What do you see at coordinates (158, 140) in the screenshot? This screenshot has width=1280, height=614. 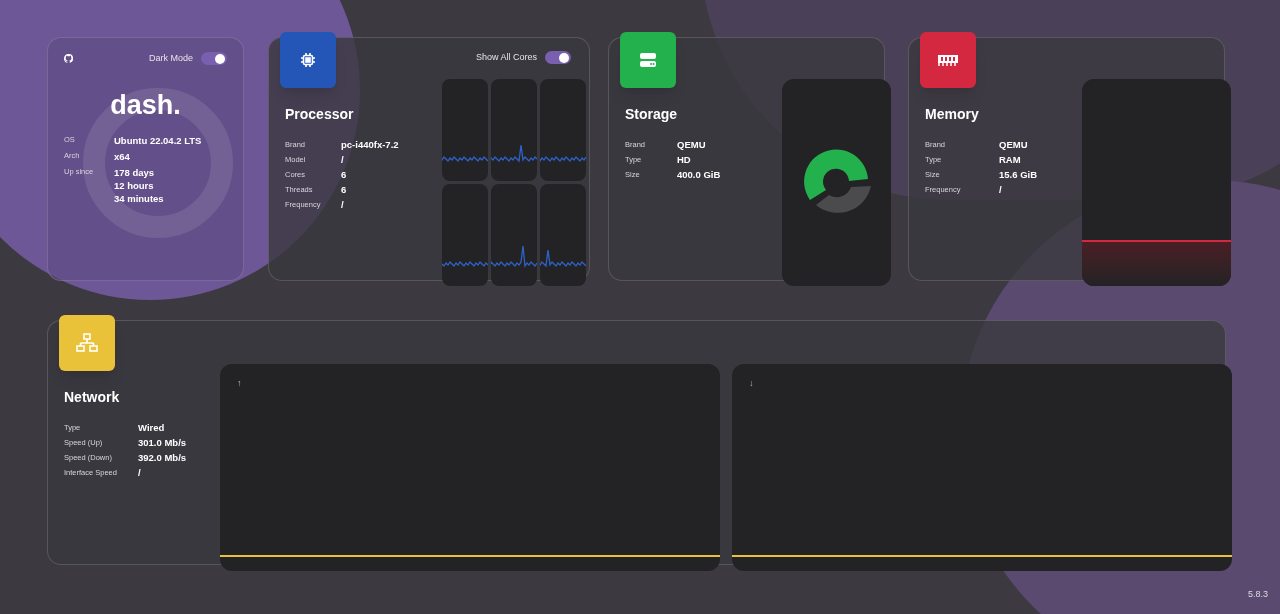 I see `info-value: Ubuntu 22.04.2 LTS` at bounding box center [158, 140].